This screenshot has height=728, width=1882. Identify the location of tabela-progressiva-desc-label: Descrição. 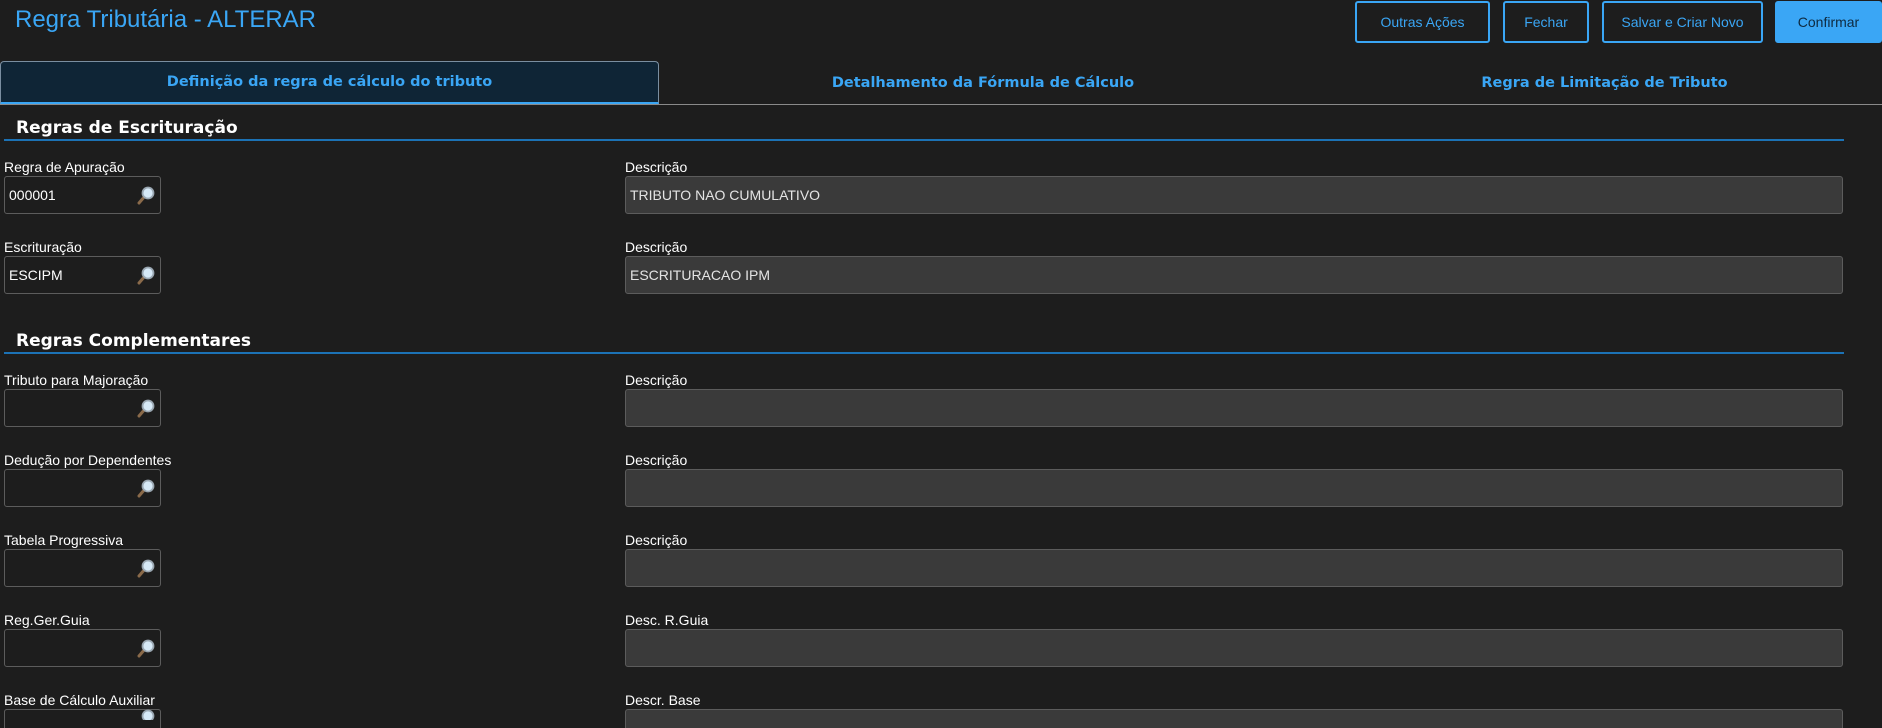
(656, 540).